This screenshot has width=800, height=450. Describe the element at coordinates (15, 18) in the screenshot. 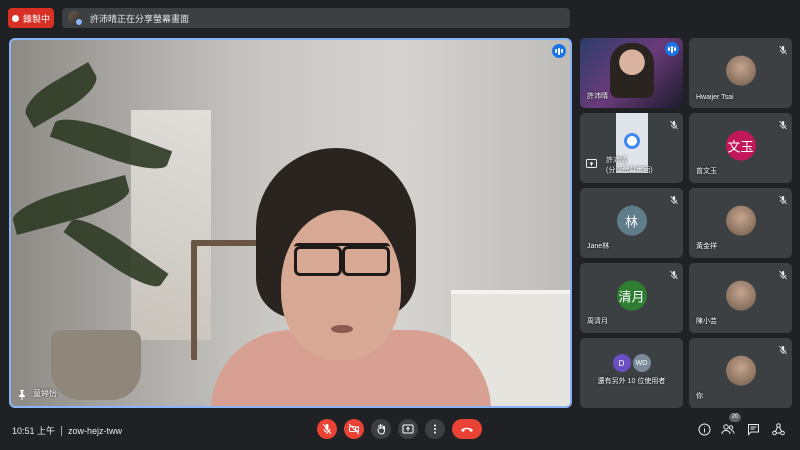

I see `recording-dot-icon` at that location.